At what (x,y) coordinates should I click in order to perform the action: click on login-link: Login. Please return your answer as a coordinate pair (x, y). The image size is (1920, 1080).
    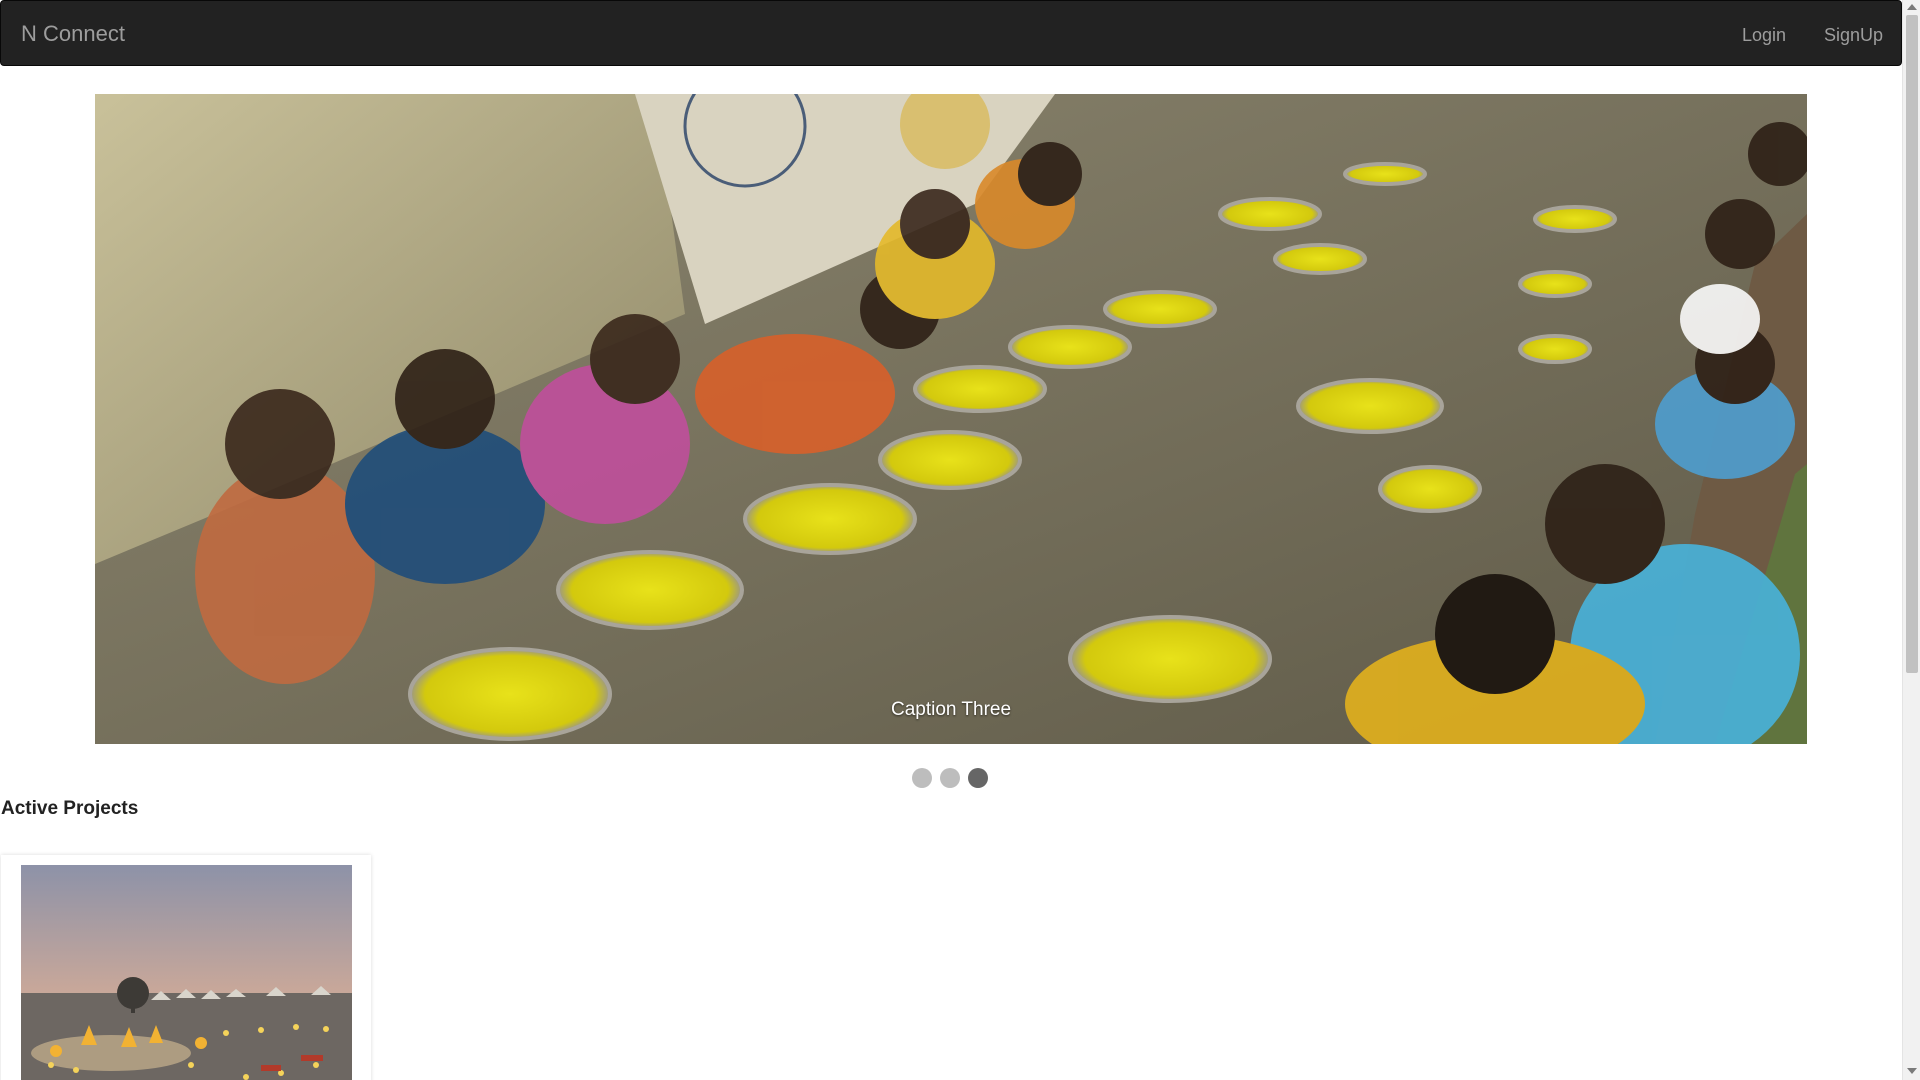
    Looking at the image, I should click on (1764, 35).